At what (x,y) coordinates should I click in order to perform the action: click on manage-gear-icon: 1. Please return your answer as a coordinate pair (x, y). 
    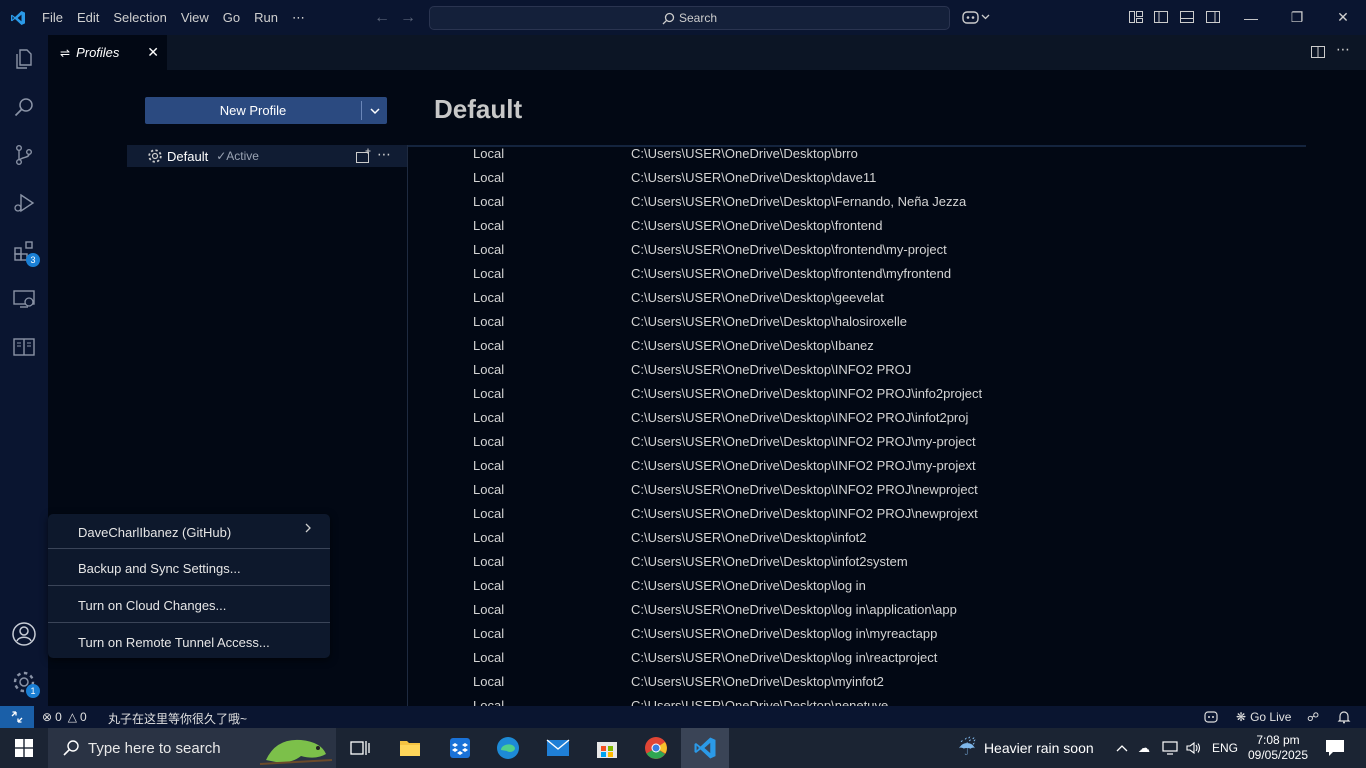
    Looking at the image, I should click on (24, 682).